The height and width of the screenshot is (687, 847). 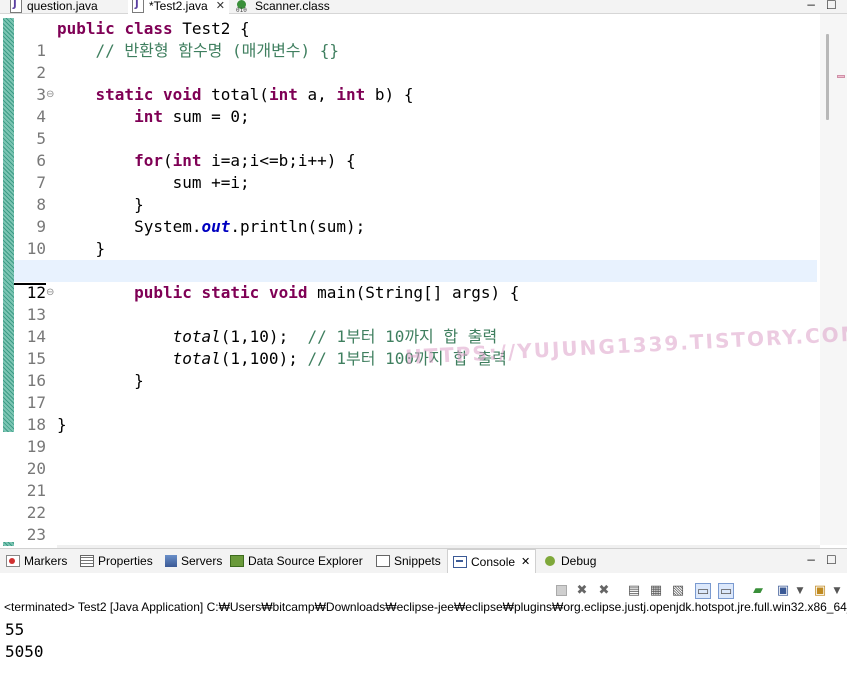 What do you see at coordinates (143, 39) in the screenshot?
I see `code-line: 1 public class Test2 {` at bounding box center [143, 39].